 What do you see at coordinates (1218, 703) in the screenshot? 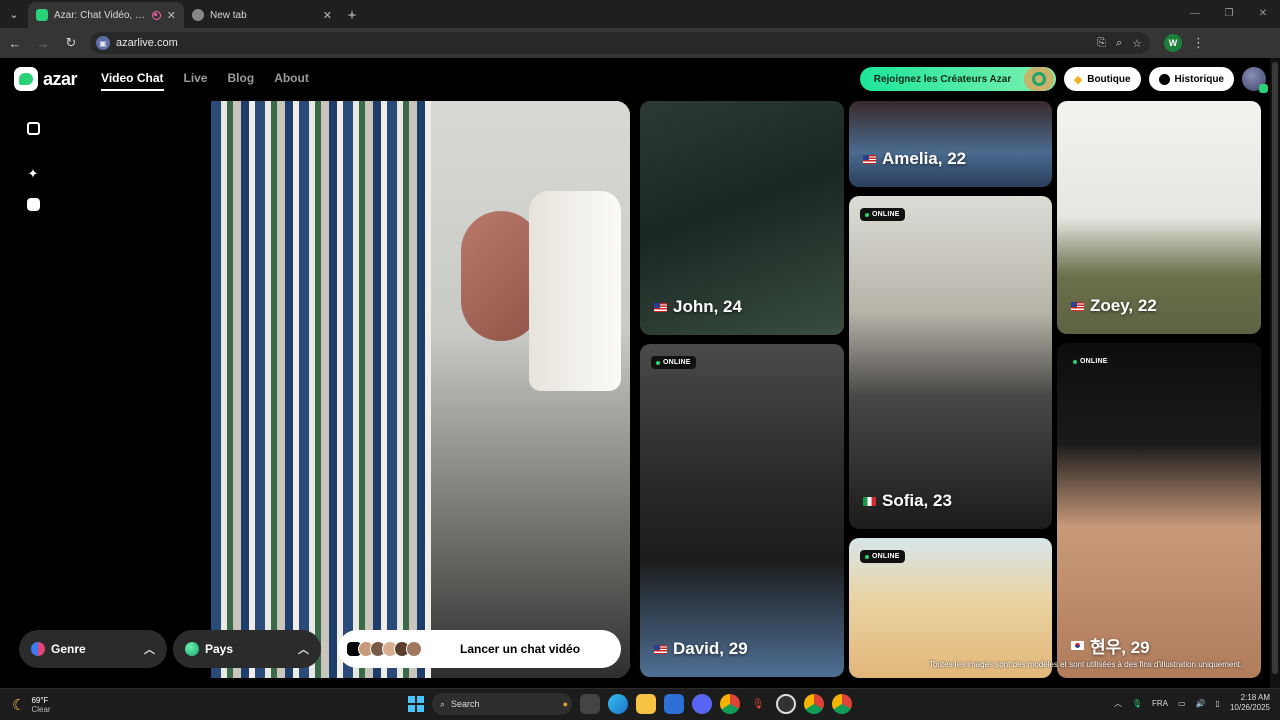
I see `battery-icon: ▯` at bounding box center [1218, 703].